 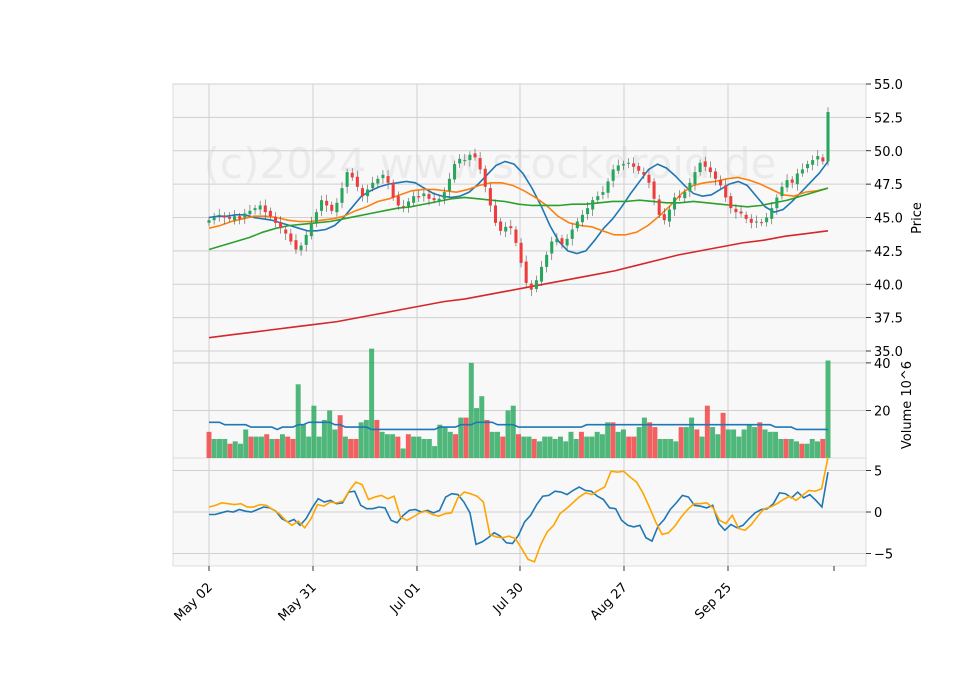 I want to click on x-tick-label: May 31, so click(x=298, y=602).